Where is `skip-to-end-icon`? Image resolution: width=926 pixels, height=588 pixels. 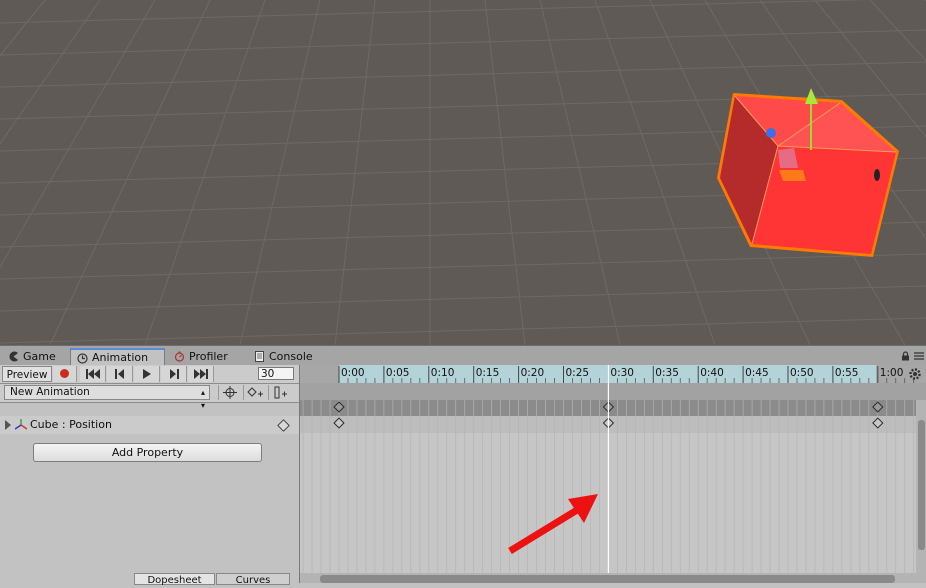 skip-to-end-icon is located at coordinates (200, 374).